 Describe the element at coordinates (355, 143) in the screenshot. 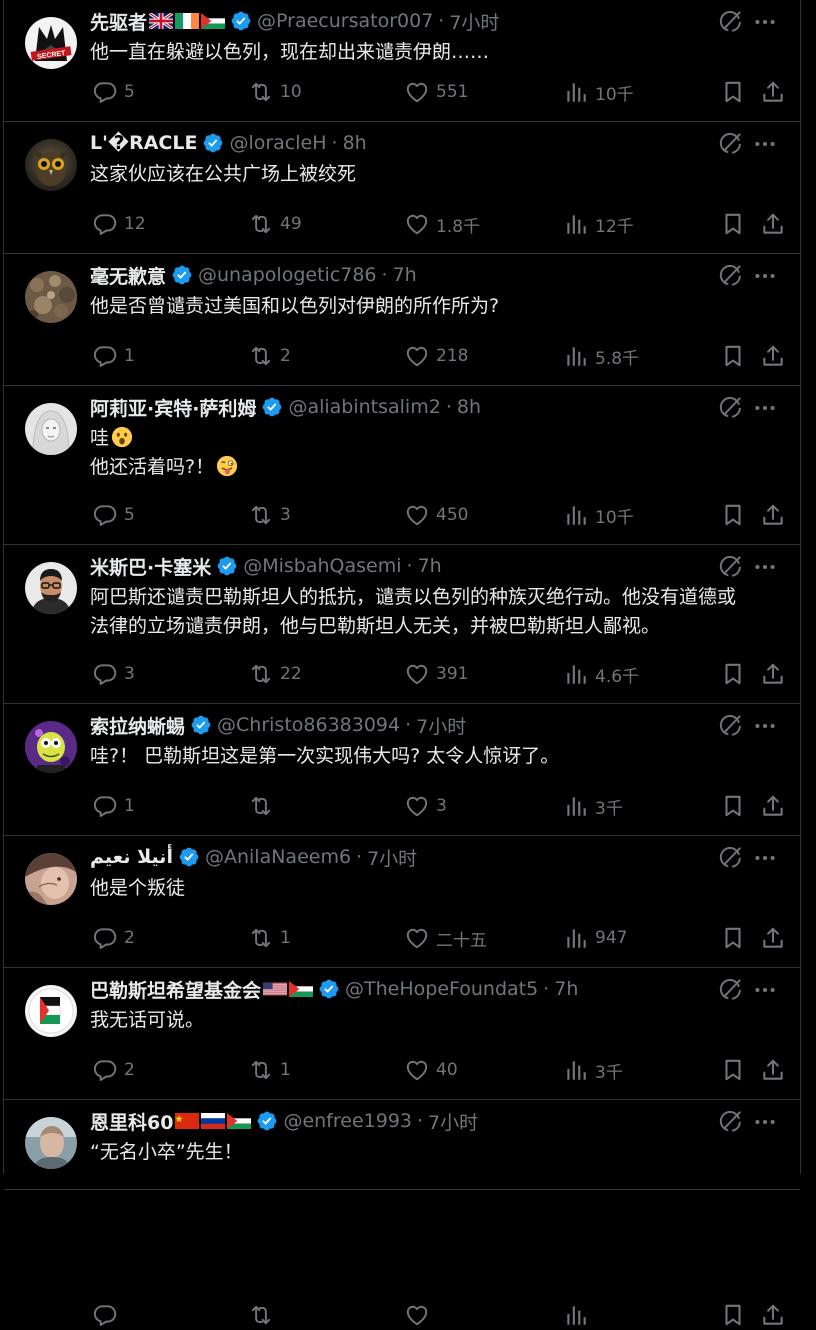

I see `timestamp: 8h` at that location.